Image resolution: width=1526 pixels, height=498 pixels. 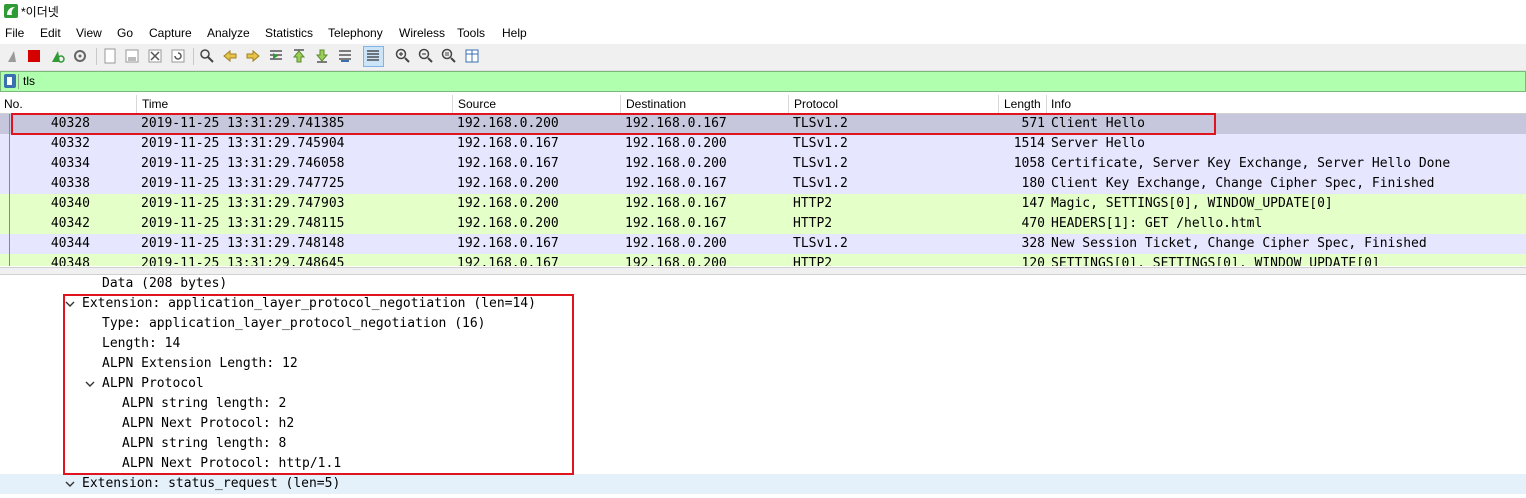 What do you see at coordinates (426, 56) in the screenshot?
I see `zoom-out-icon` at bounding box center [426, 56].